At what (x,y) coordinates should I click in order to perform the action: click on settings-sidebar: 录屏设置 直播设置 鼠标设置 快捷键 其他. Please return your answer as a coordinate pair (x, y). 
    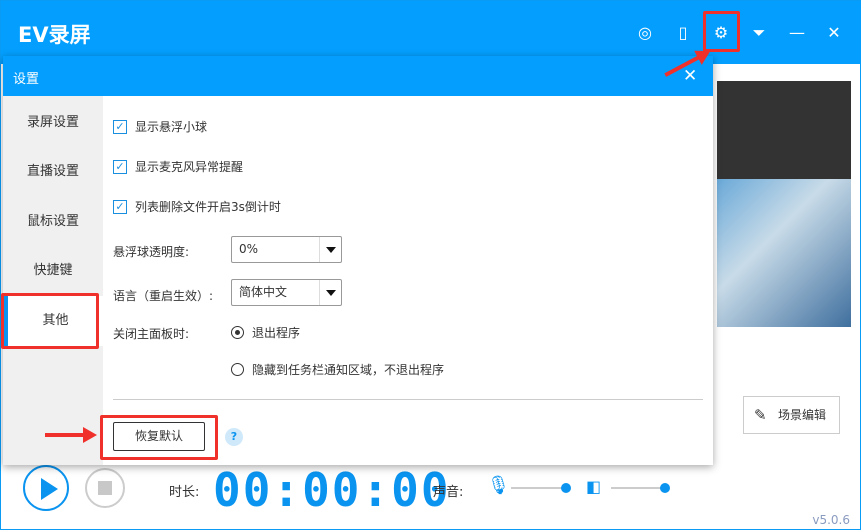
    Looking at the image, I should click on (53, 280).